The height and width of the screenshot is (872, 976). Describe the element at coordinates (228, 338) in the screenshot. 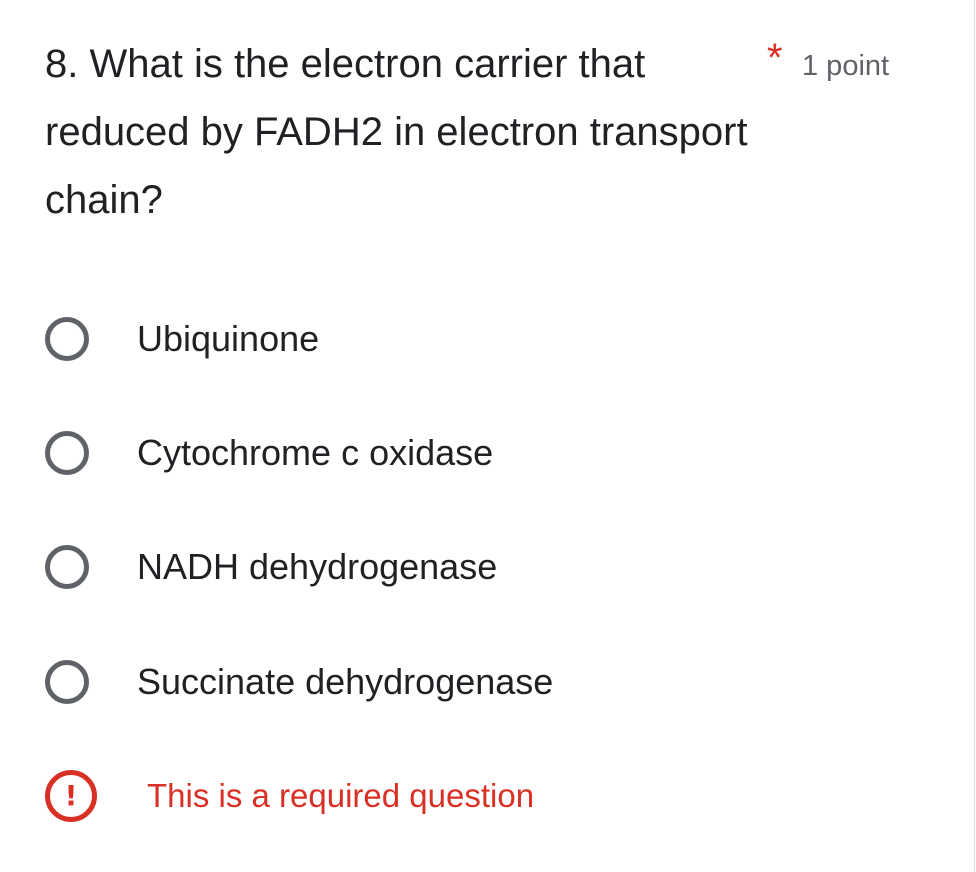

I see `option-label: Ubiquinone` at that location.